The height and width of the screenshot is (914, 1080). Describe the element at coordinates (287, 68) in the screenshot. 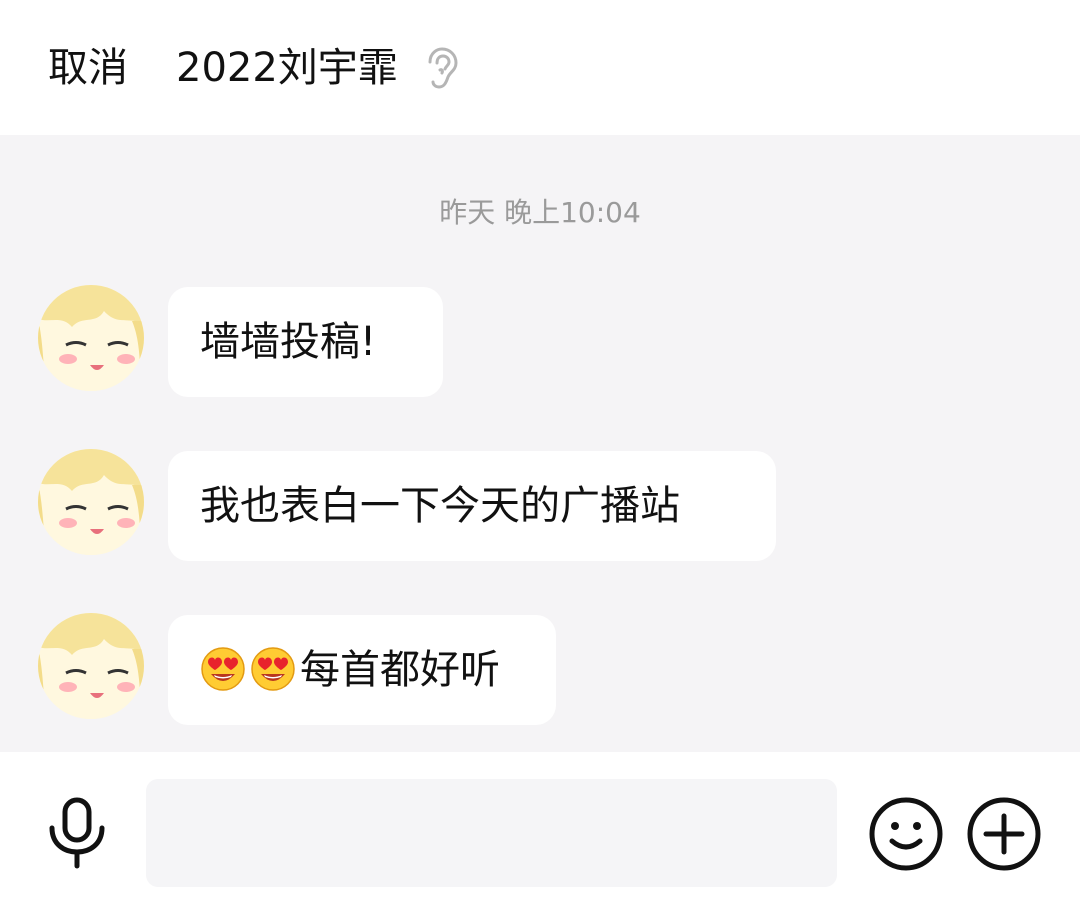

I see `chat-title: 2022刘宇霏` at that location.